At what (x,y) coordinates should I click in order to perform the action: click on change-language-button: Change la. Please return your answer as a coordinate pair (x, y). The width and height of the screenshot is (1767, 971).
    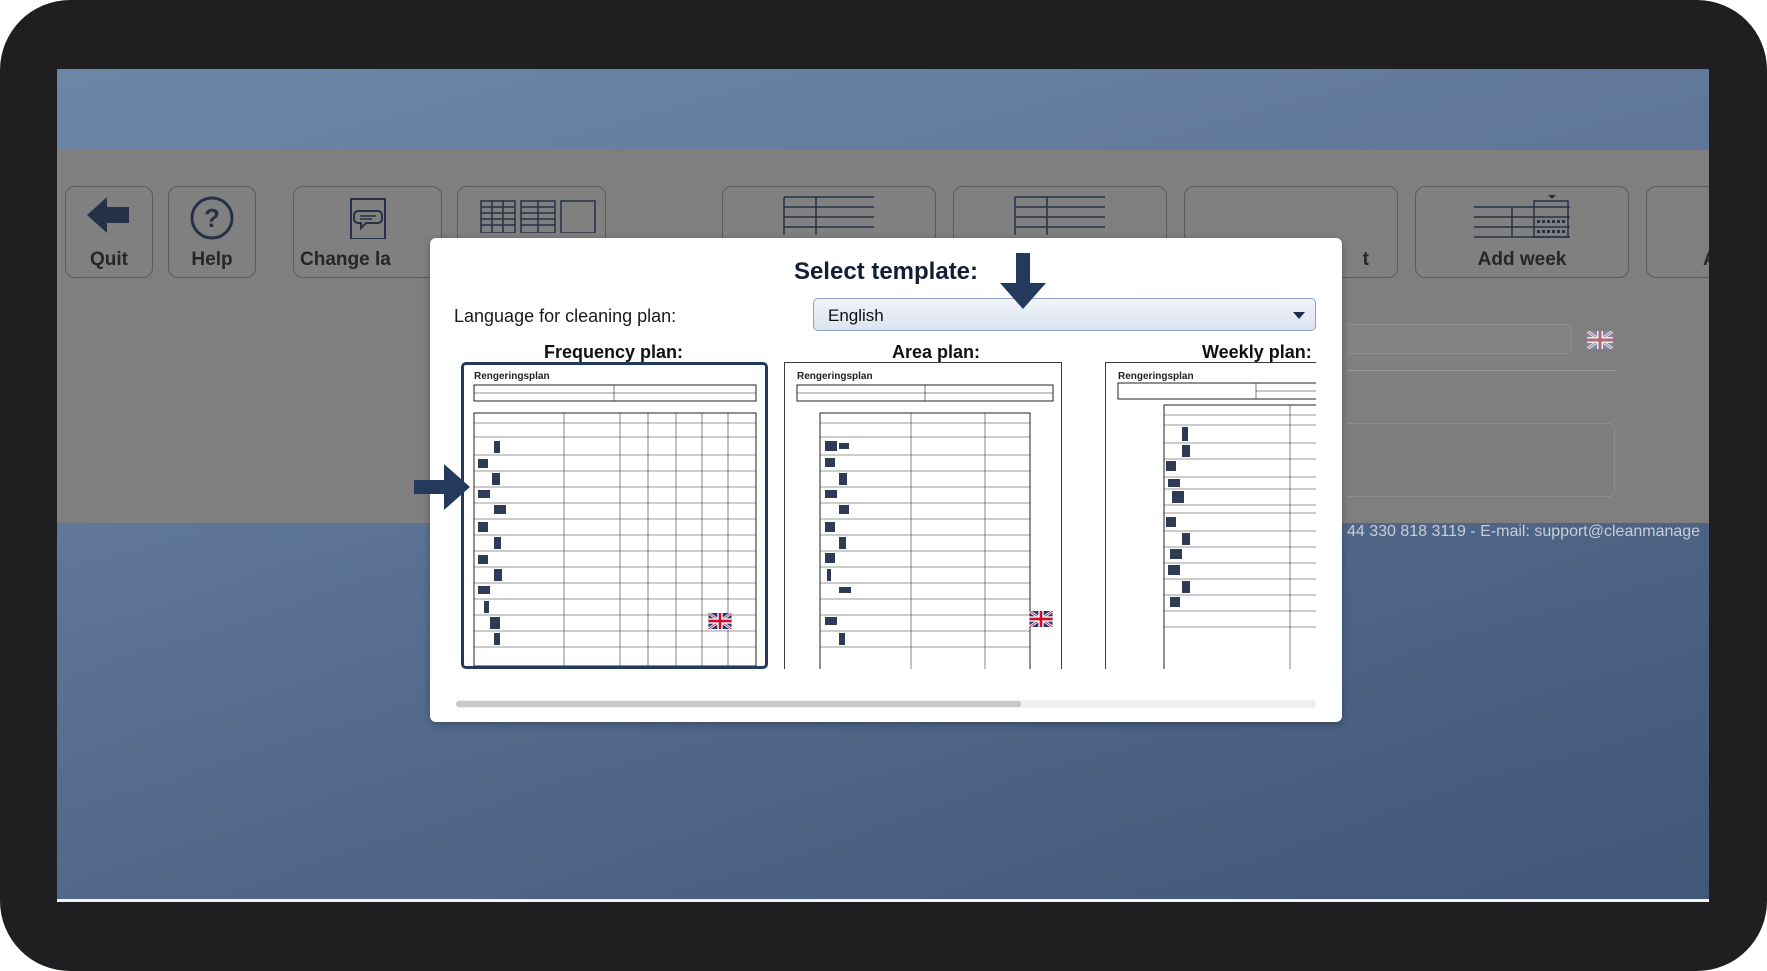
    Looking at the image, I should click on (367, 232).